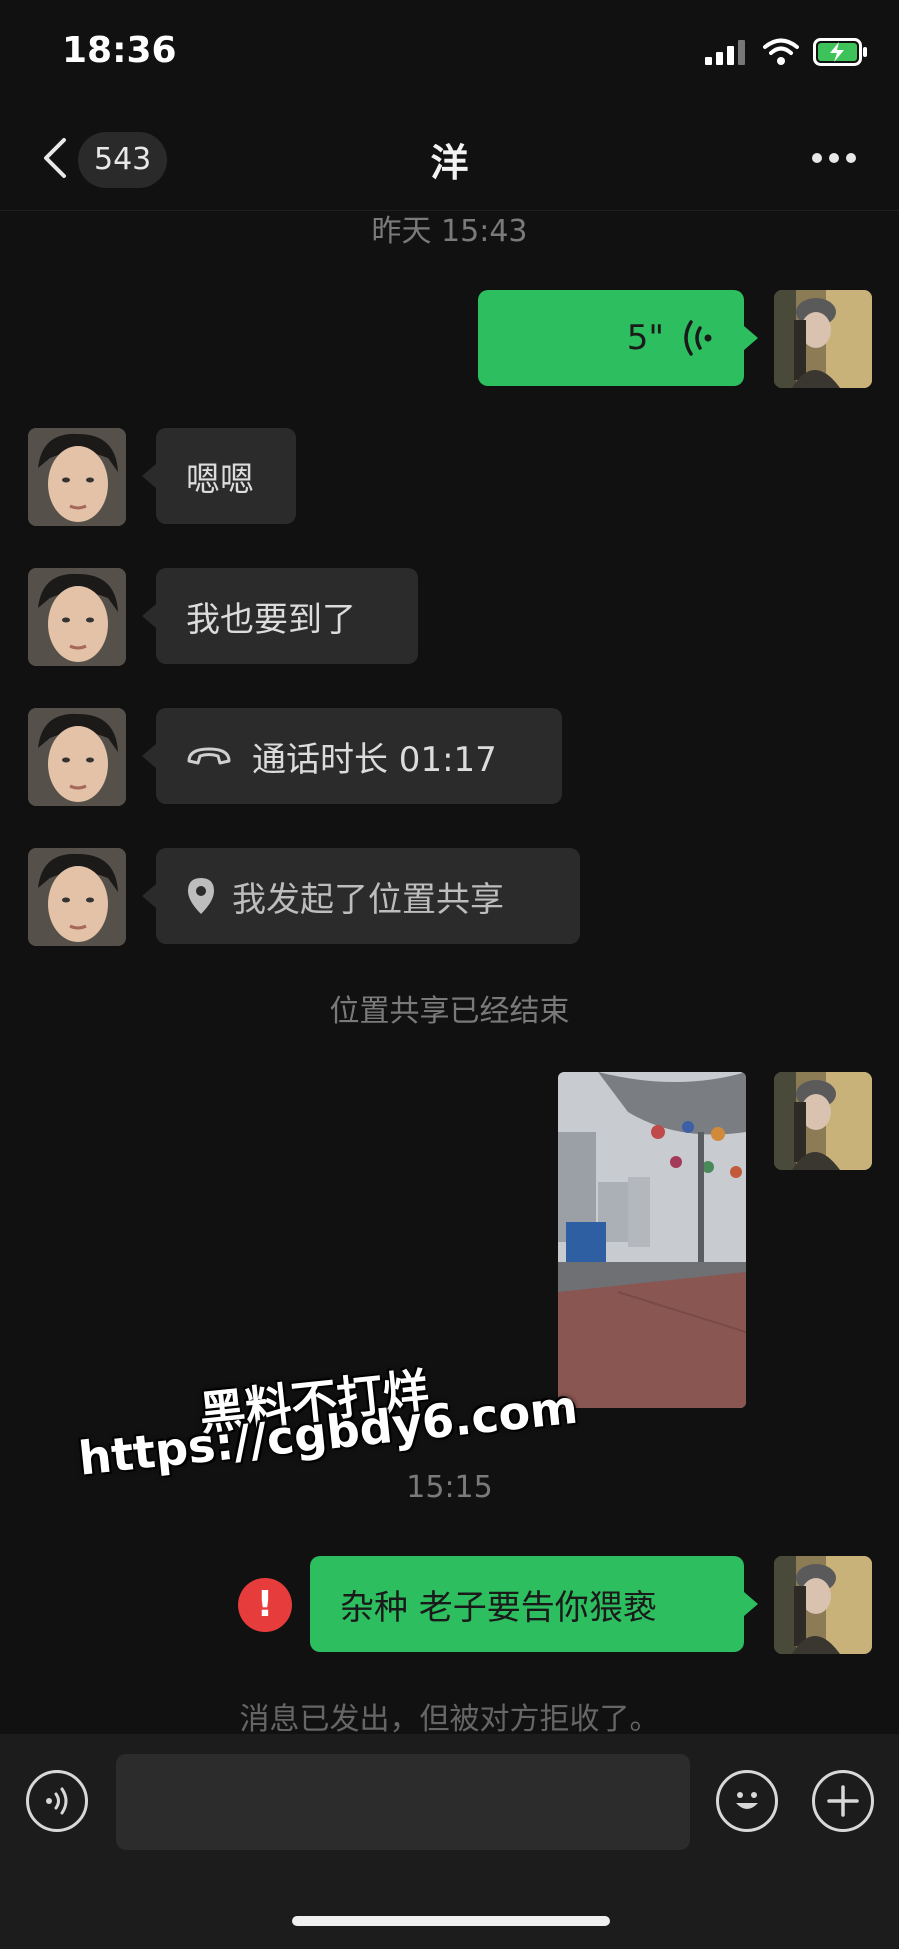 The height and width of the screenshot is (1949, 899). What do you see at coordinates (220, 479) in the screenshot?
I see `message-text: 嗯嗯` at bounding box center [220, 479].